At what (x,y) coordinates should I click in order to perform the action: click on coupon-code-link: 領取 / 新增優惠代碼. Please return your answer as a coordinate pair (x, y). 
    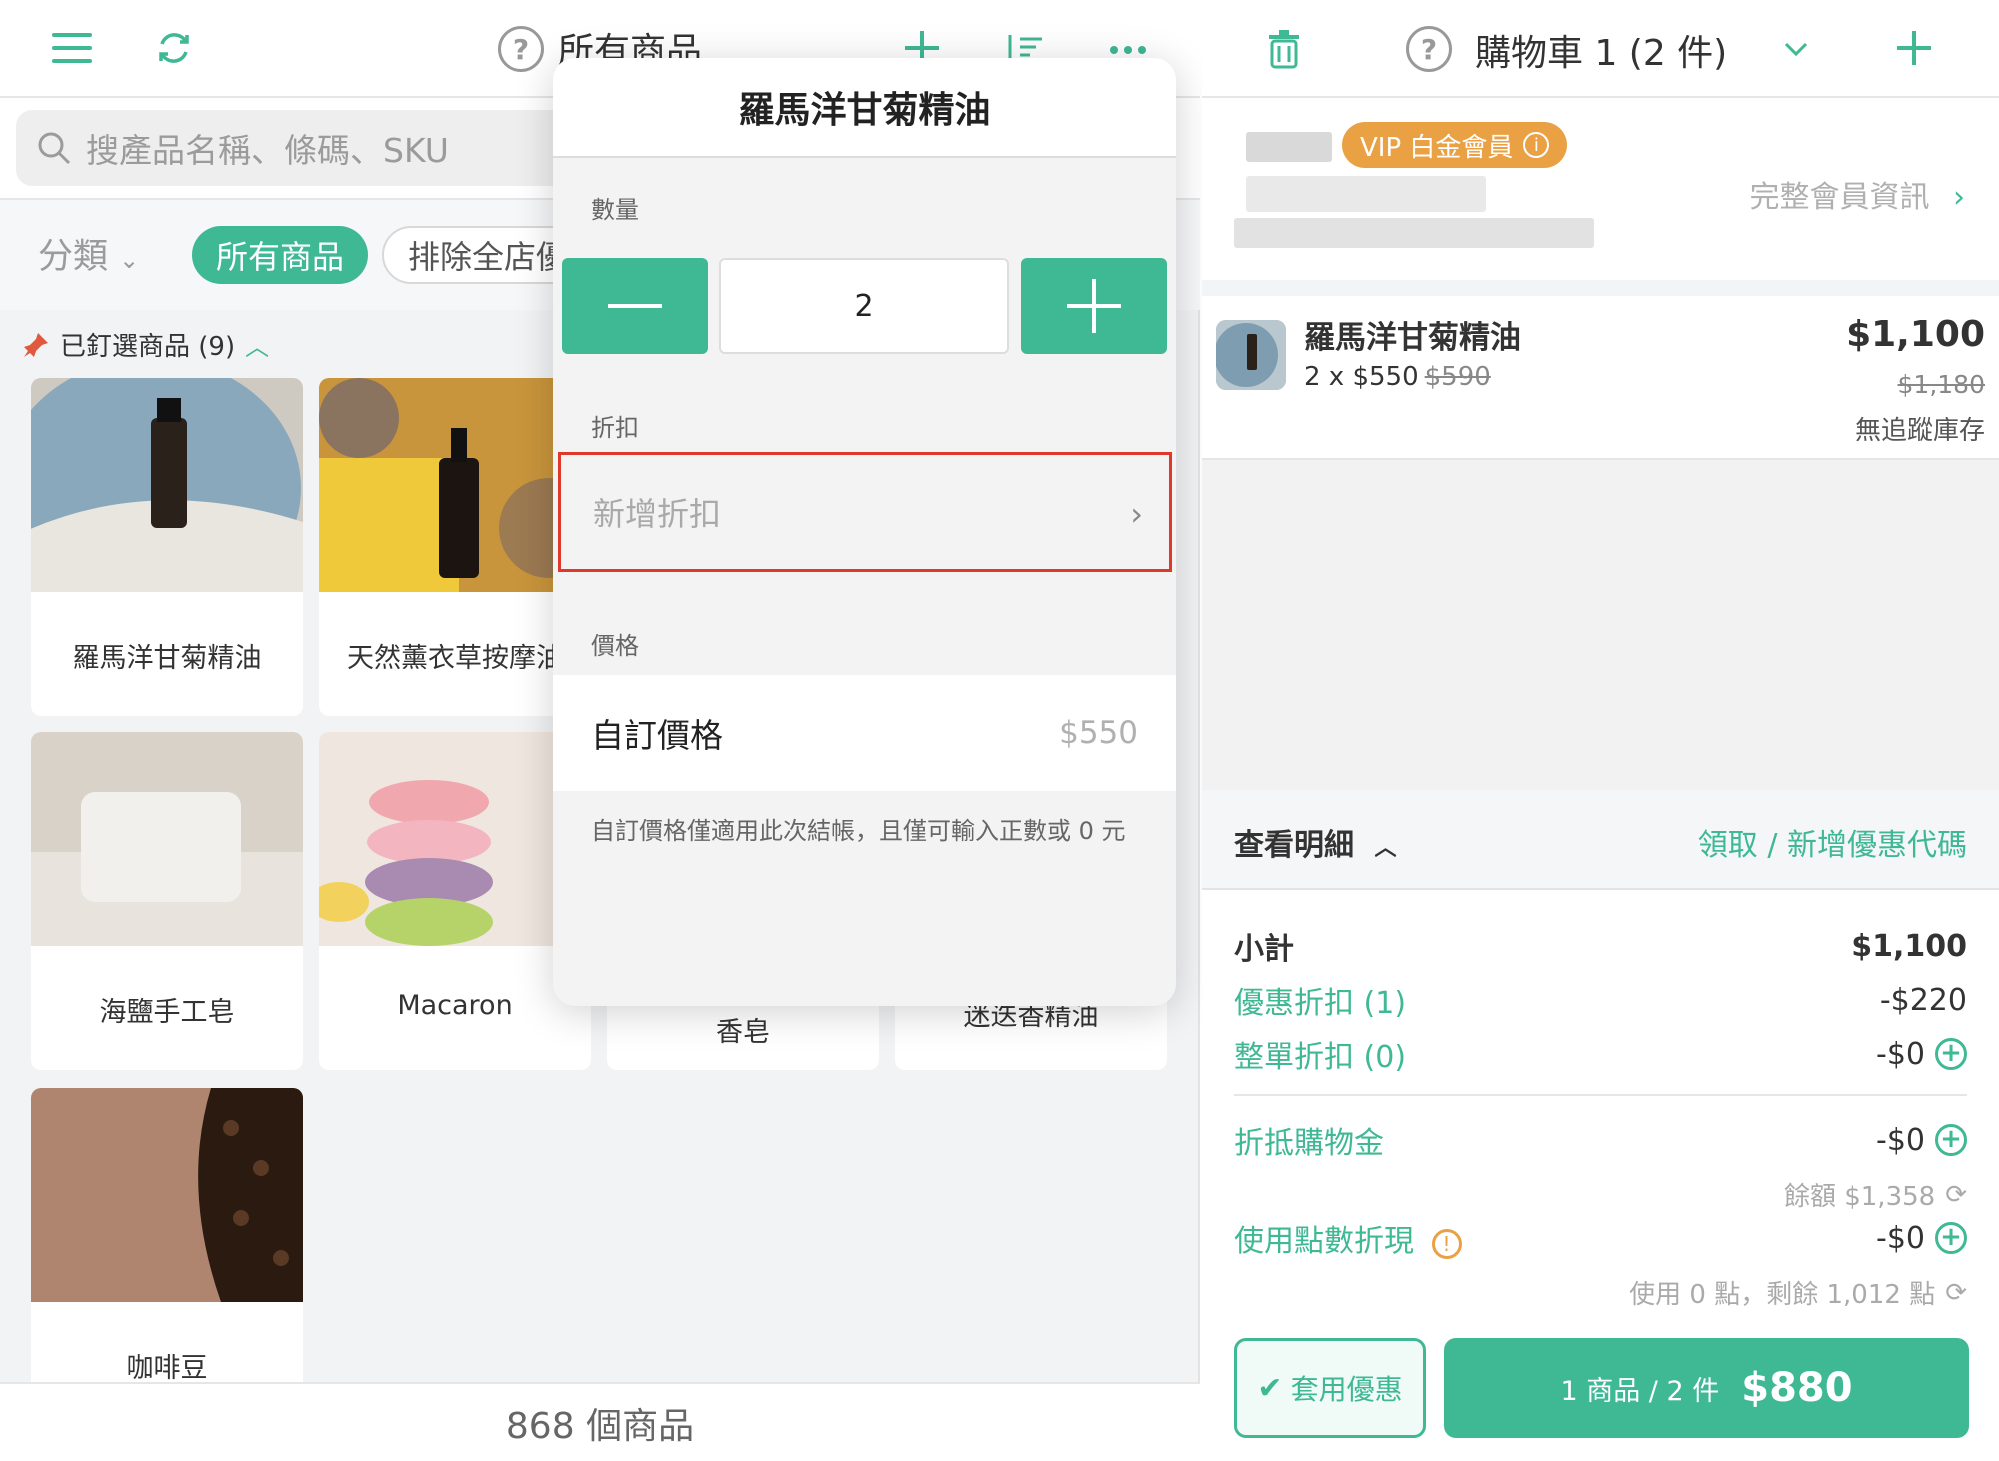
    Looking at the image, I should click on (1832, 842).